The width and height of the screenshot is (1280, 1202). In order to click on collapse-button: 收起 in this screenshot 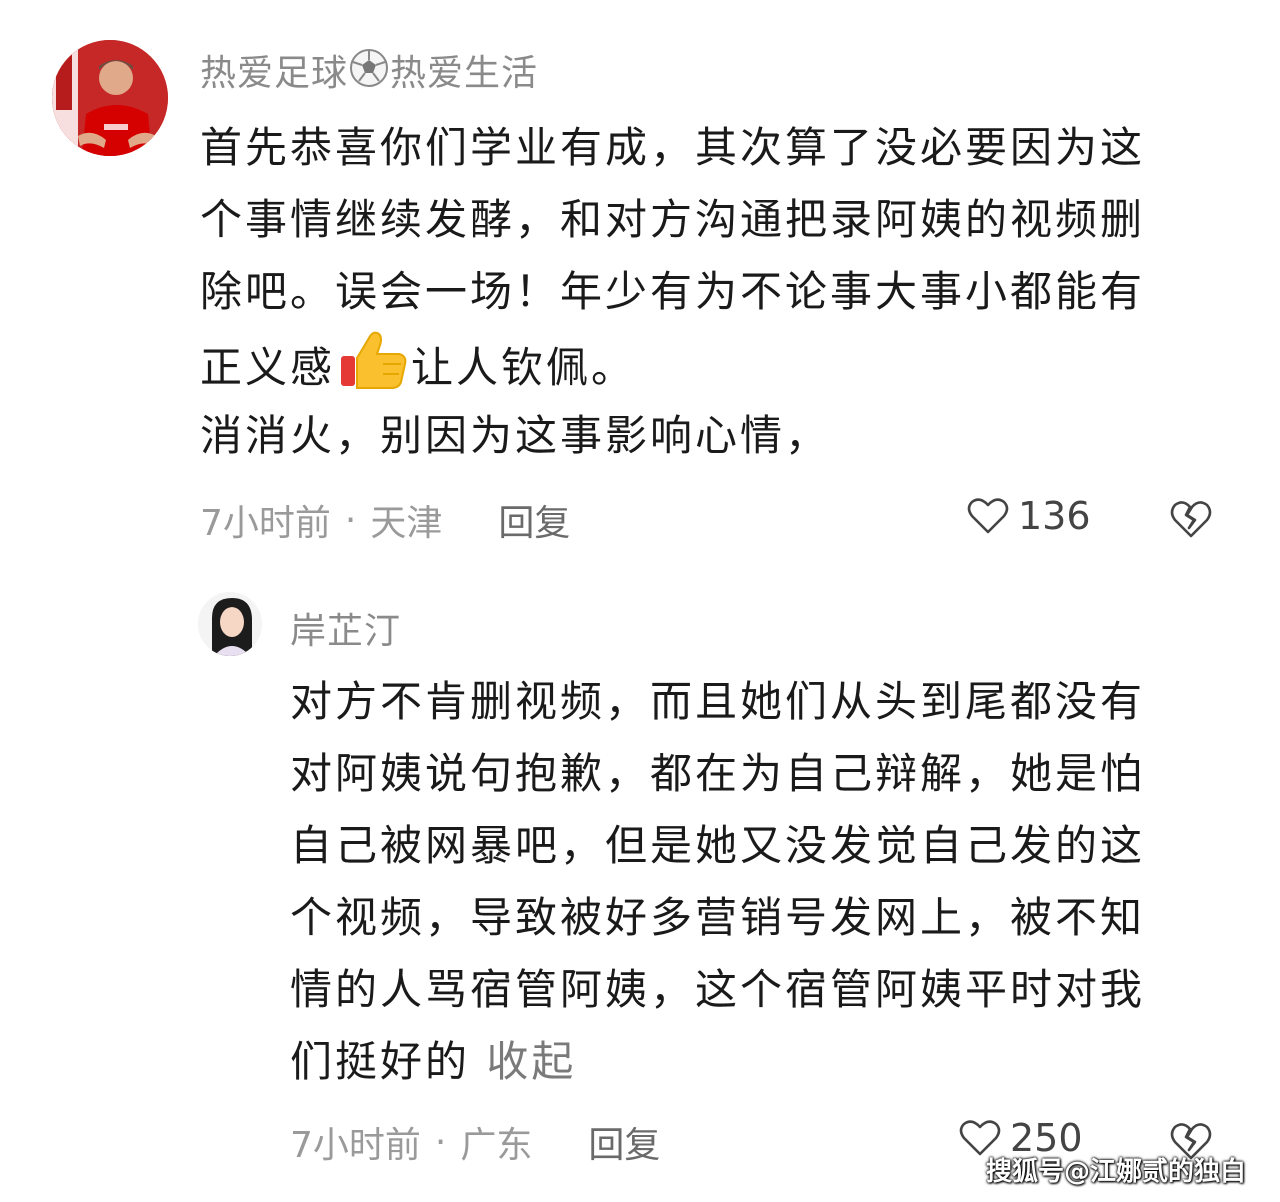, I will do `click(531, 1061)`.